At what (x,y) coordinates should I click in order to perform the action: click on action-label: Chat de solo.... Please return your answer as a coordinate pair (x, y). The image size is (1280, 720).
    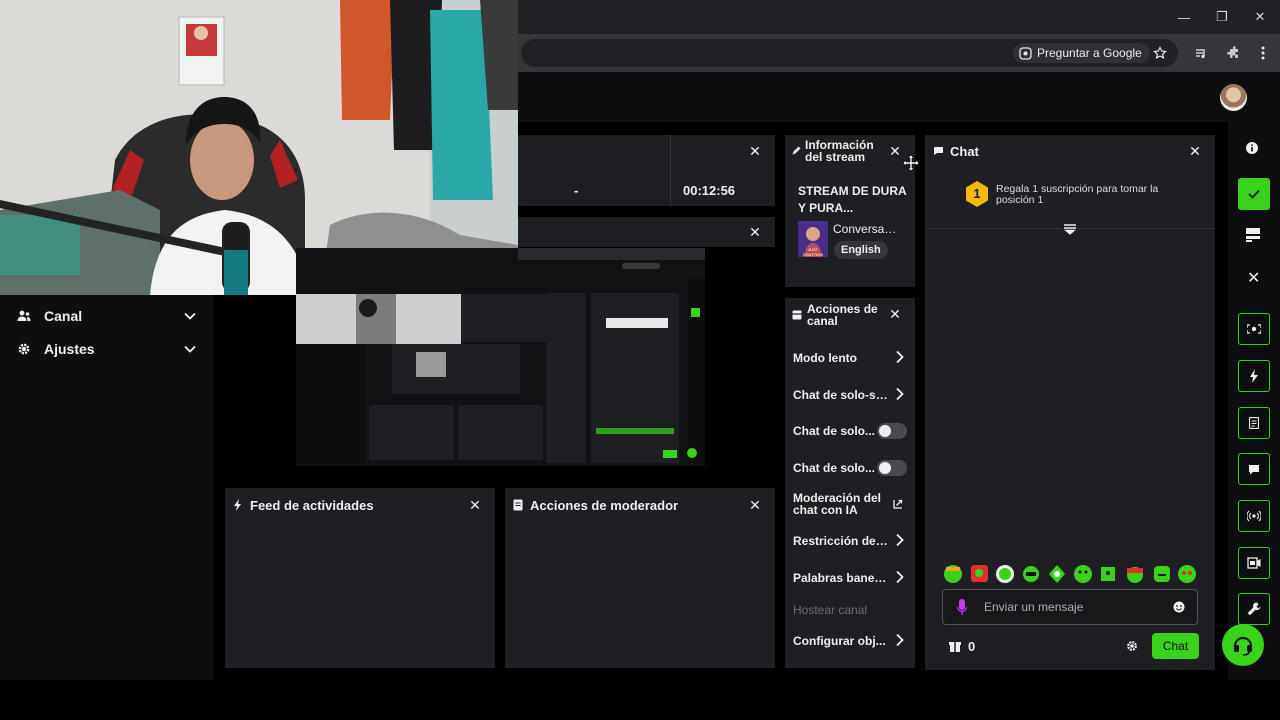
    Looking at the image, I should click on (834, 431).